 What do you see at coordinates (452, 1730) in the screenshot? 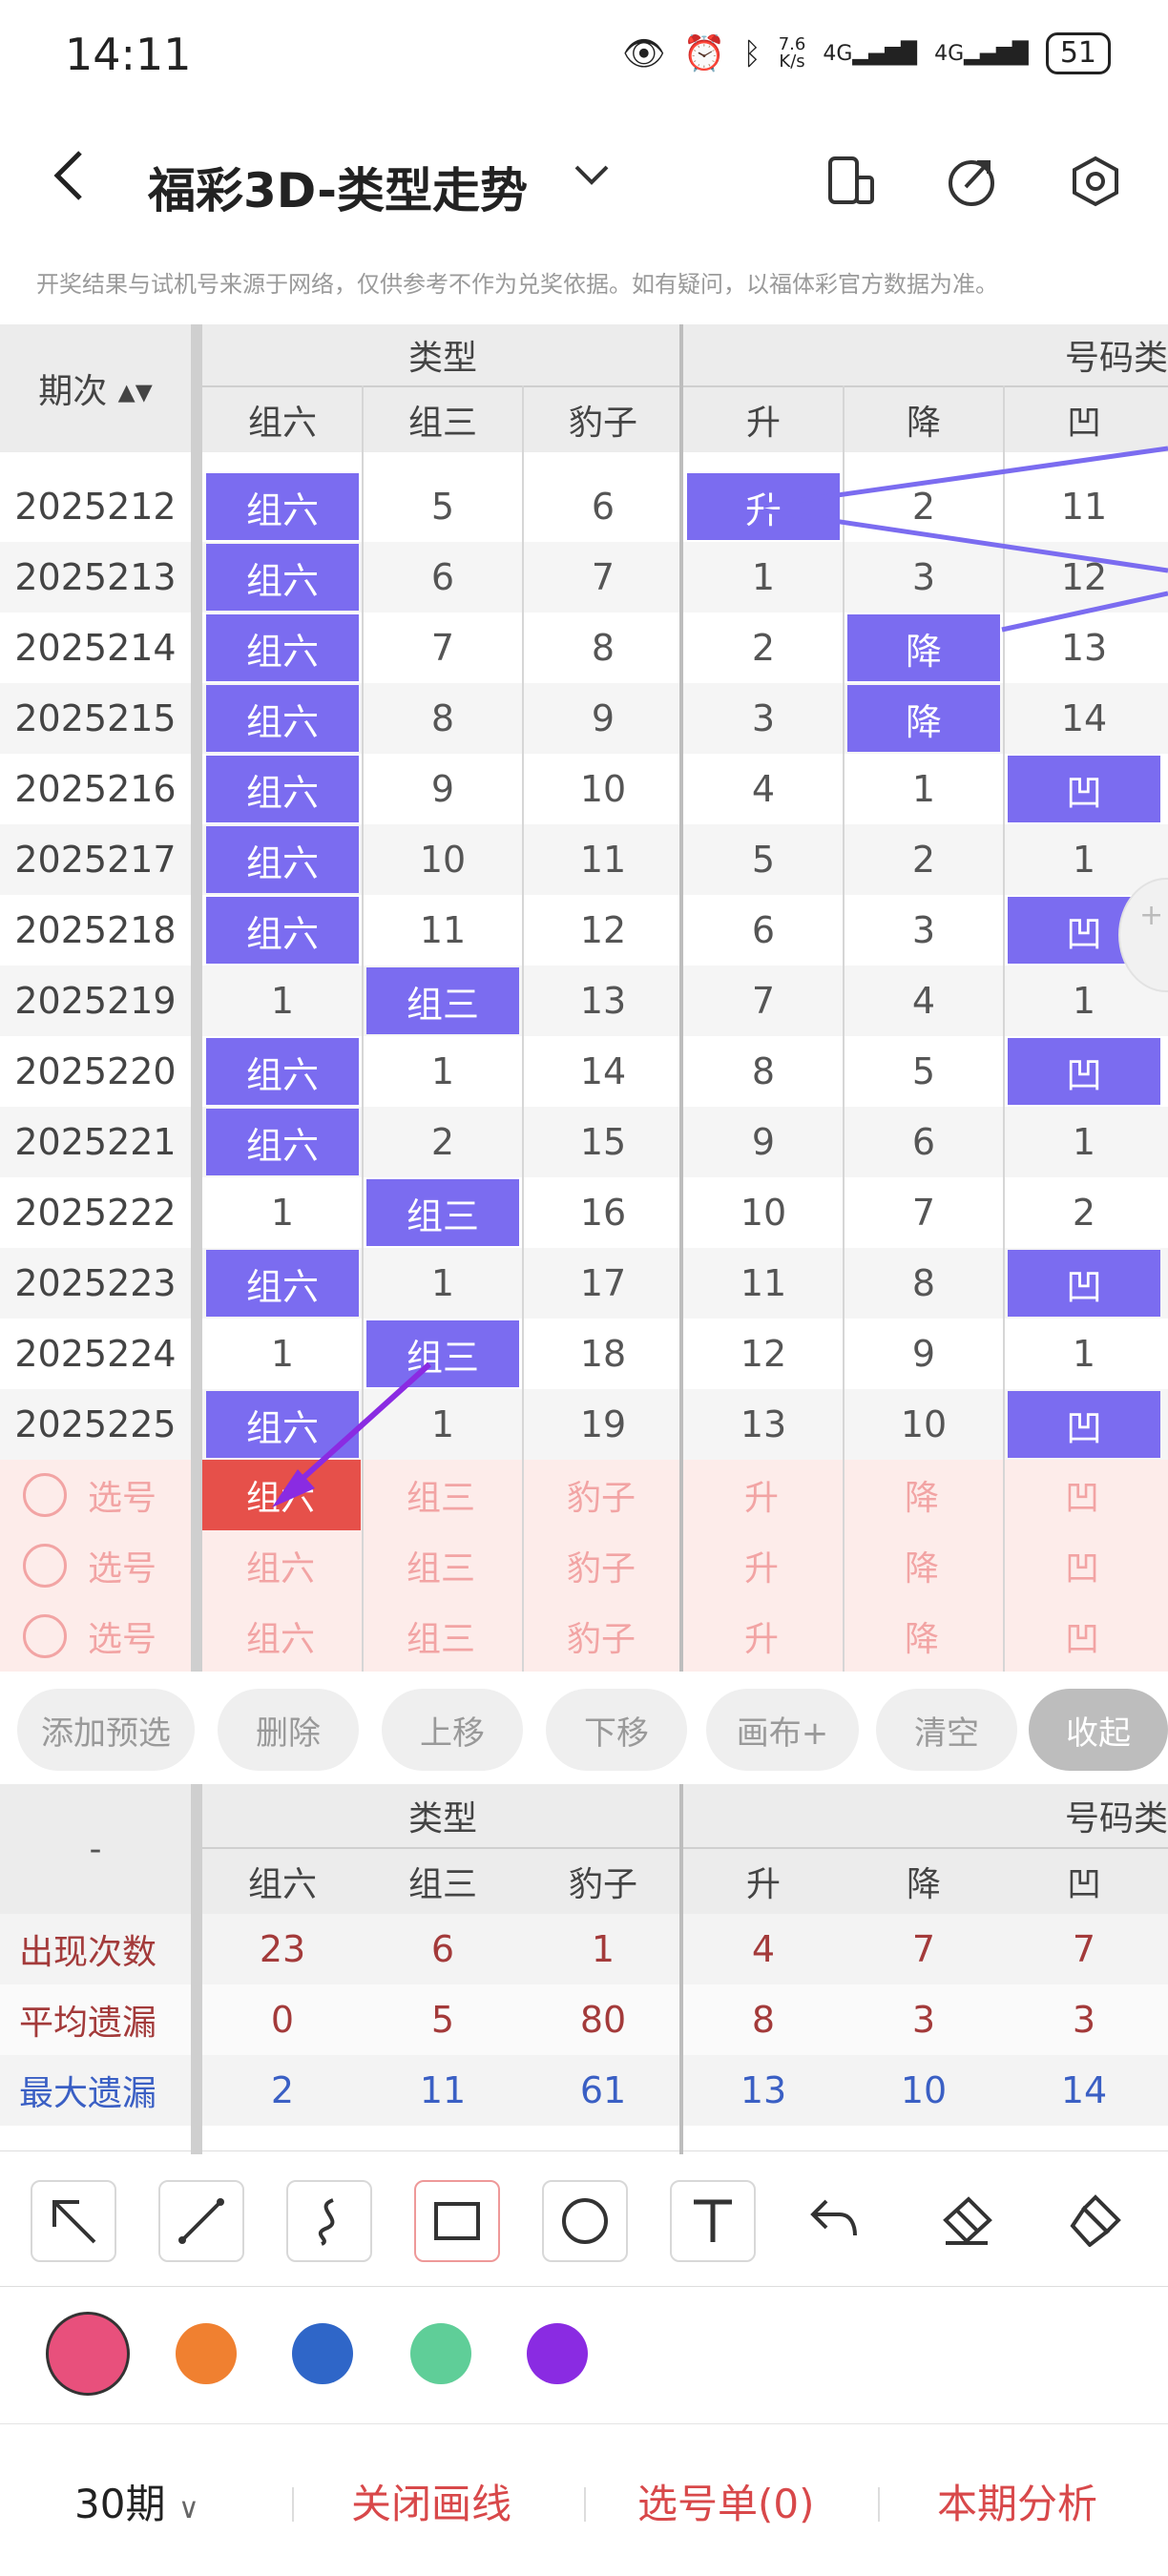
I see `action-button: 上移` at bounding box center [452, 1730].